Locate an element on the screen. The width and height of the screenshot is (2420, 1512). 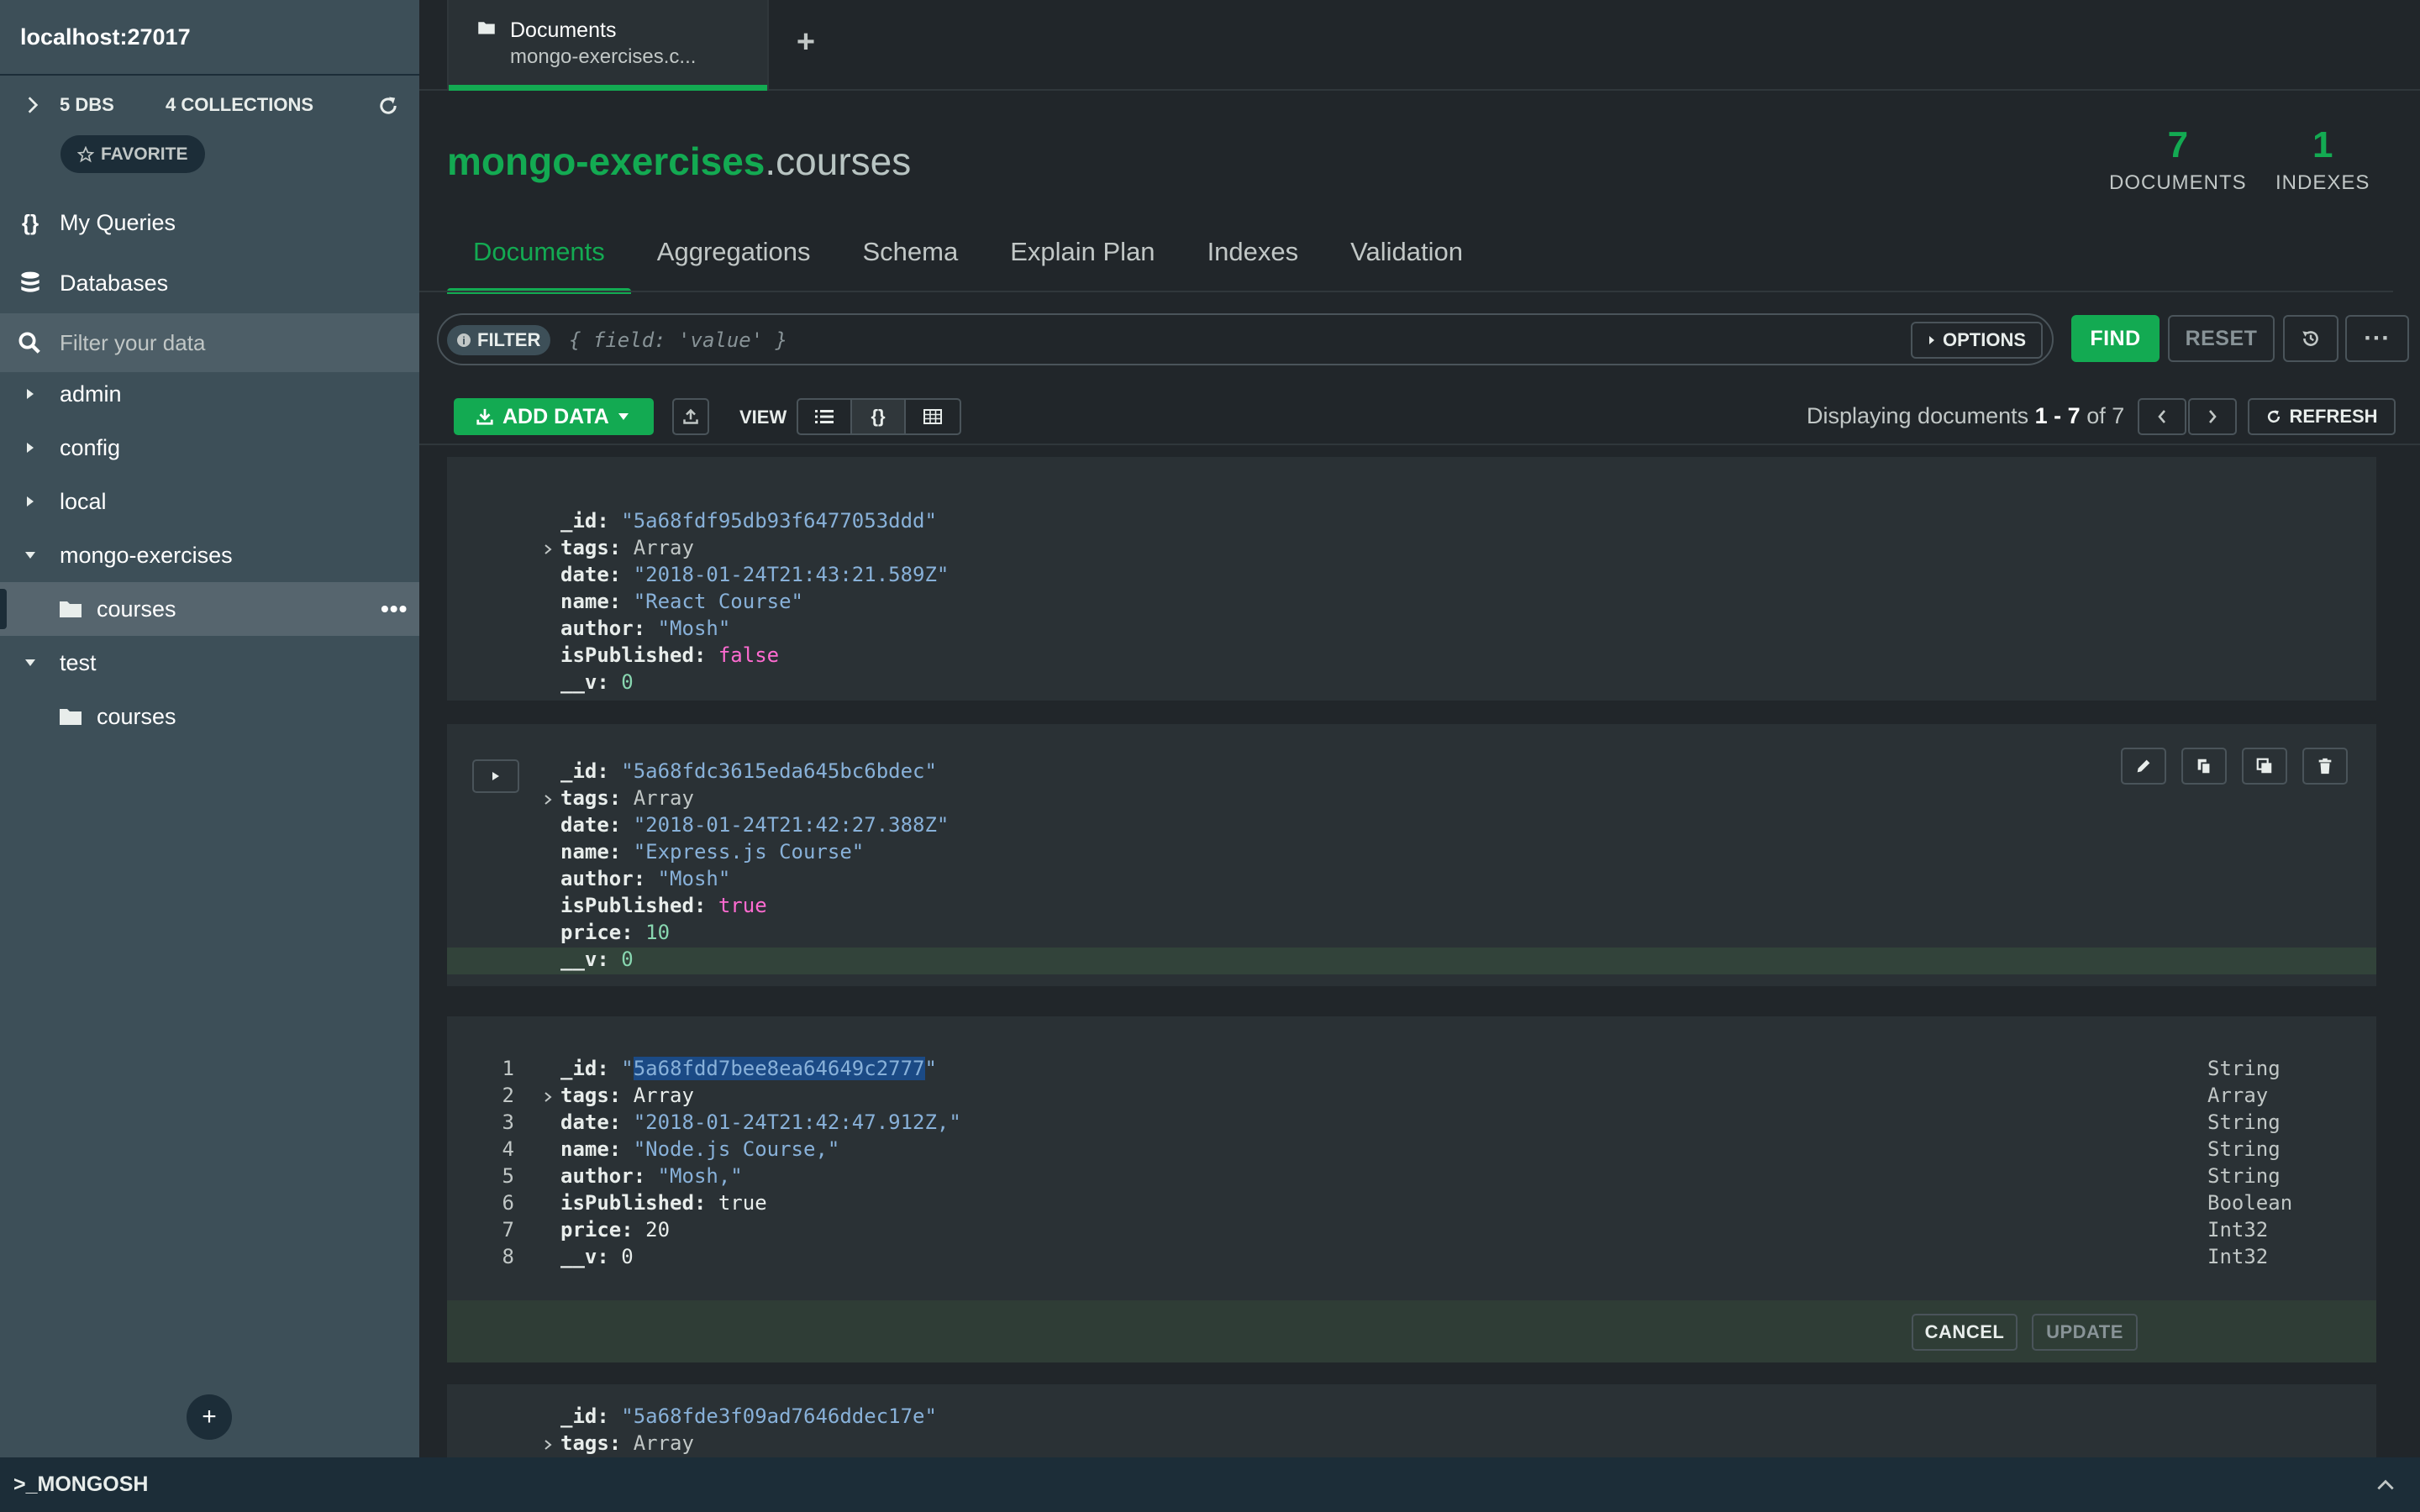
mongosh-bar: >_MONGOSH is located at coordinates (1210, 1484).